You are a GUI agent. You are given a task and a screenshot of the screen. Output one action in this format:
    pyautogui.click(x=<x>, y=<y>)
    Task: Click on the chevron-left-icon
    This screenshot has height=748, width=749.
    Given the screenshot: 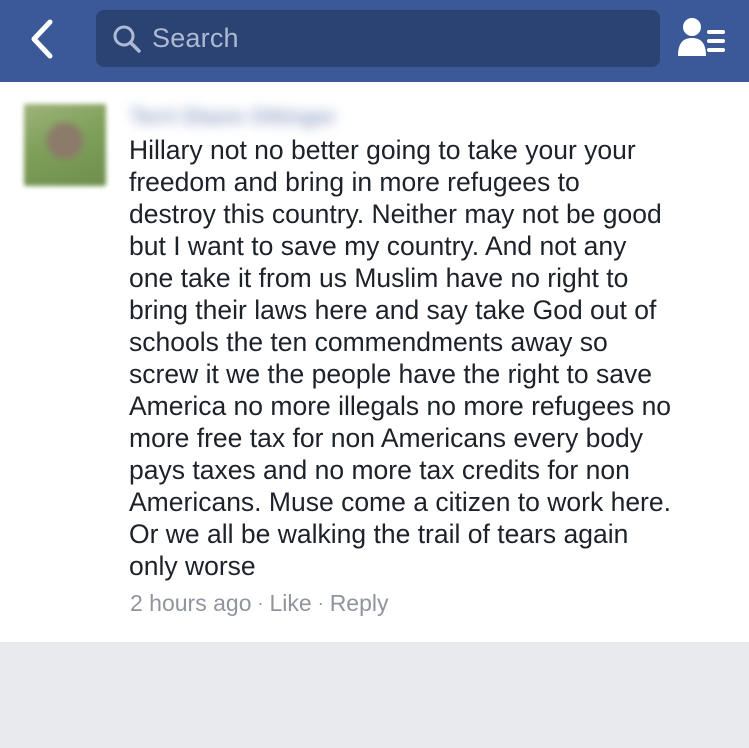 What is the action you would take?
    pyautogui.click(x=42, y=39)
    